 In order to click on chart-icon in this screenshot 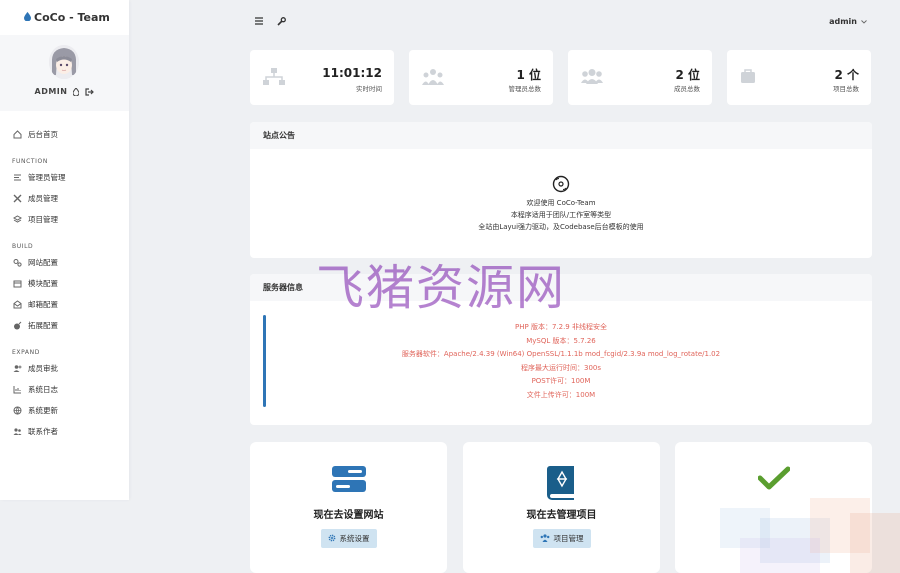, I will do `click(17, 390)`.